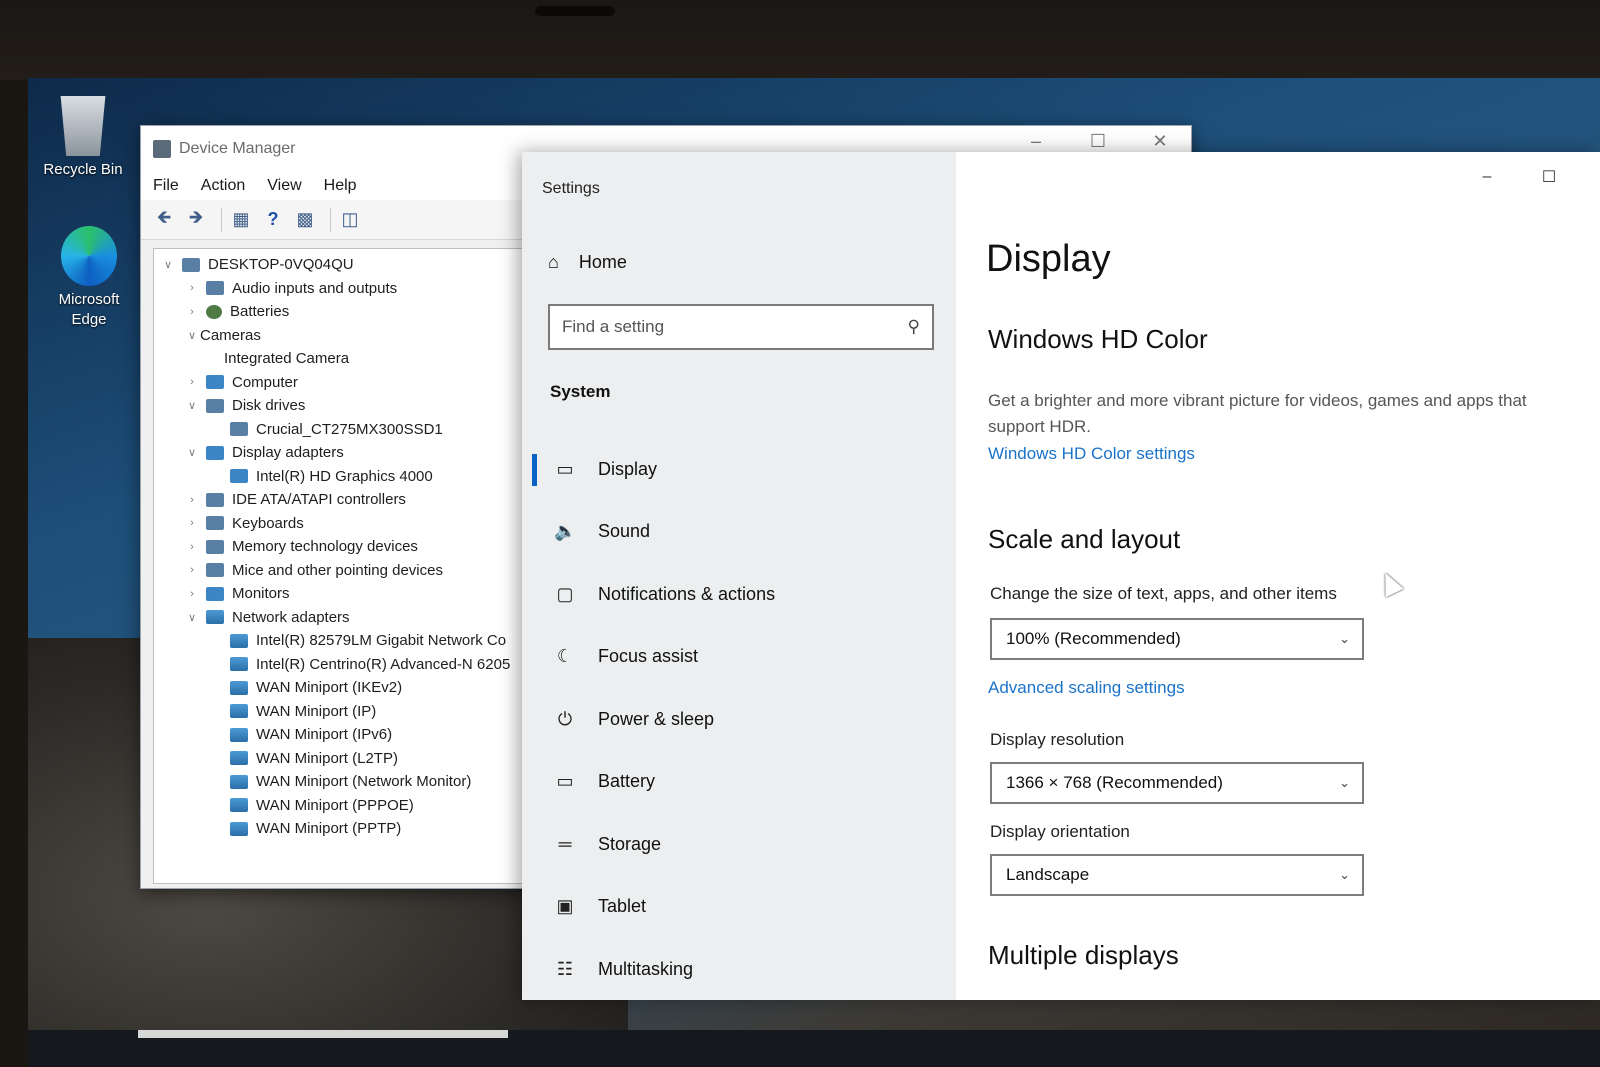 The width and height of the screenshot is (1600, 1067). I want to click on tree-item-label: Crucial_CT275MX300SSD1, so click(349, 429).